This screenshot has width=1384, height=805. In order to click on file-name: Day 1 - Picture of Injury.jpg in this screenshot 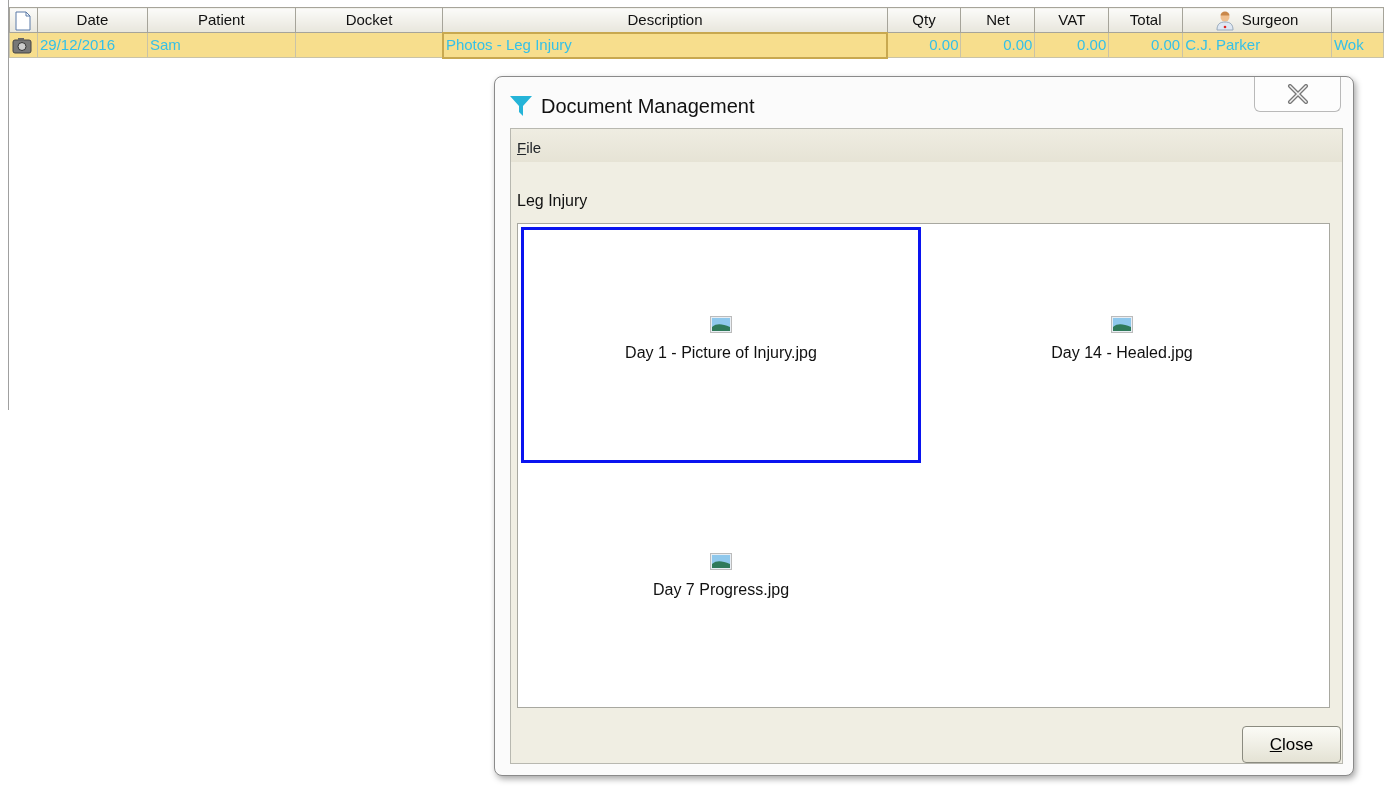, I will do `click(721, 352)`.